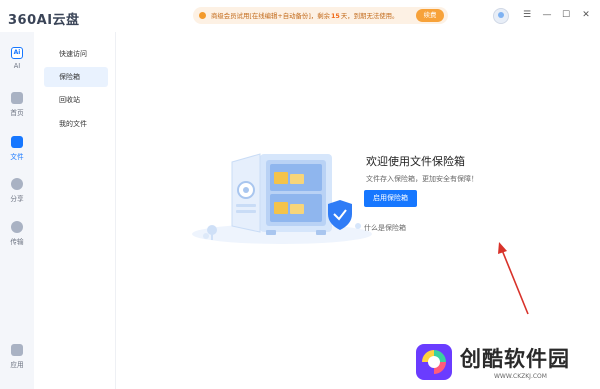 Image resolution: width=600 pixels, height=389 pixels. What do you see at coordinates (17, 113) in the screenshot?
I see `rail-label-home: 首页` at bounding box center [17, 113].